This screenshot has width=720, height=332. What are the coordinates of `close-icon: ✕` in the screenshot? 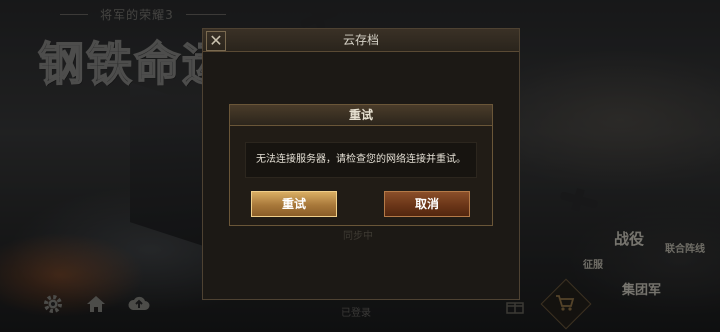 It's located at (216, 41).